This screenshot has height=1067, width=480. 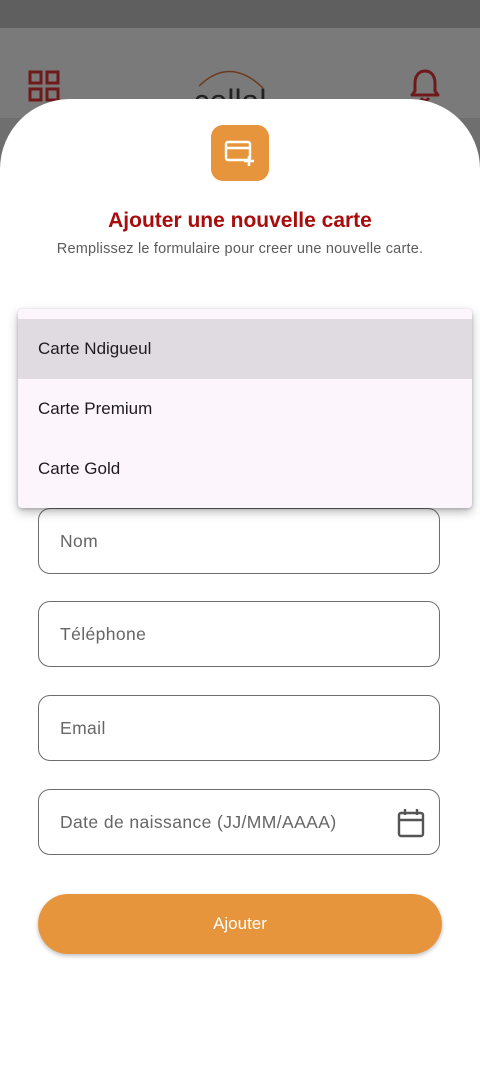 I want to click on birthdate-field, so click(x=239, y=822).